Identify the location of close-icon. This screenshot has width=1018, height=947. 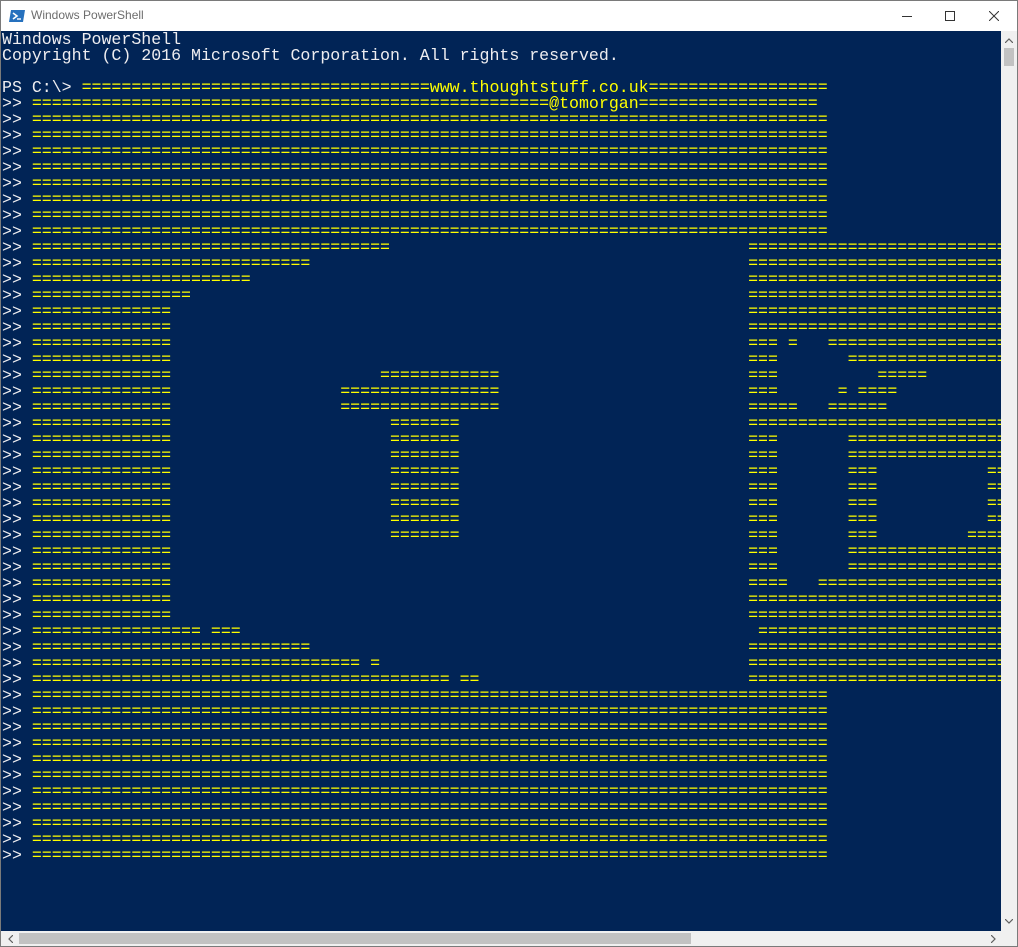
(994, 16).